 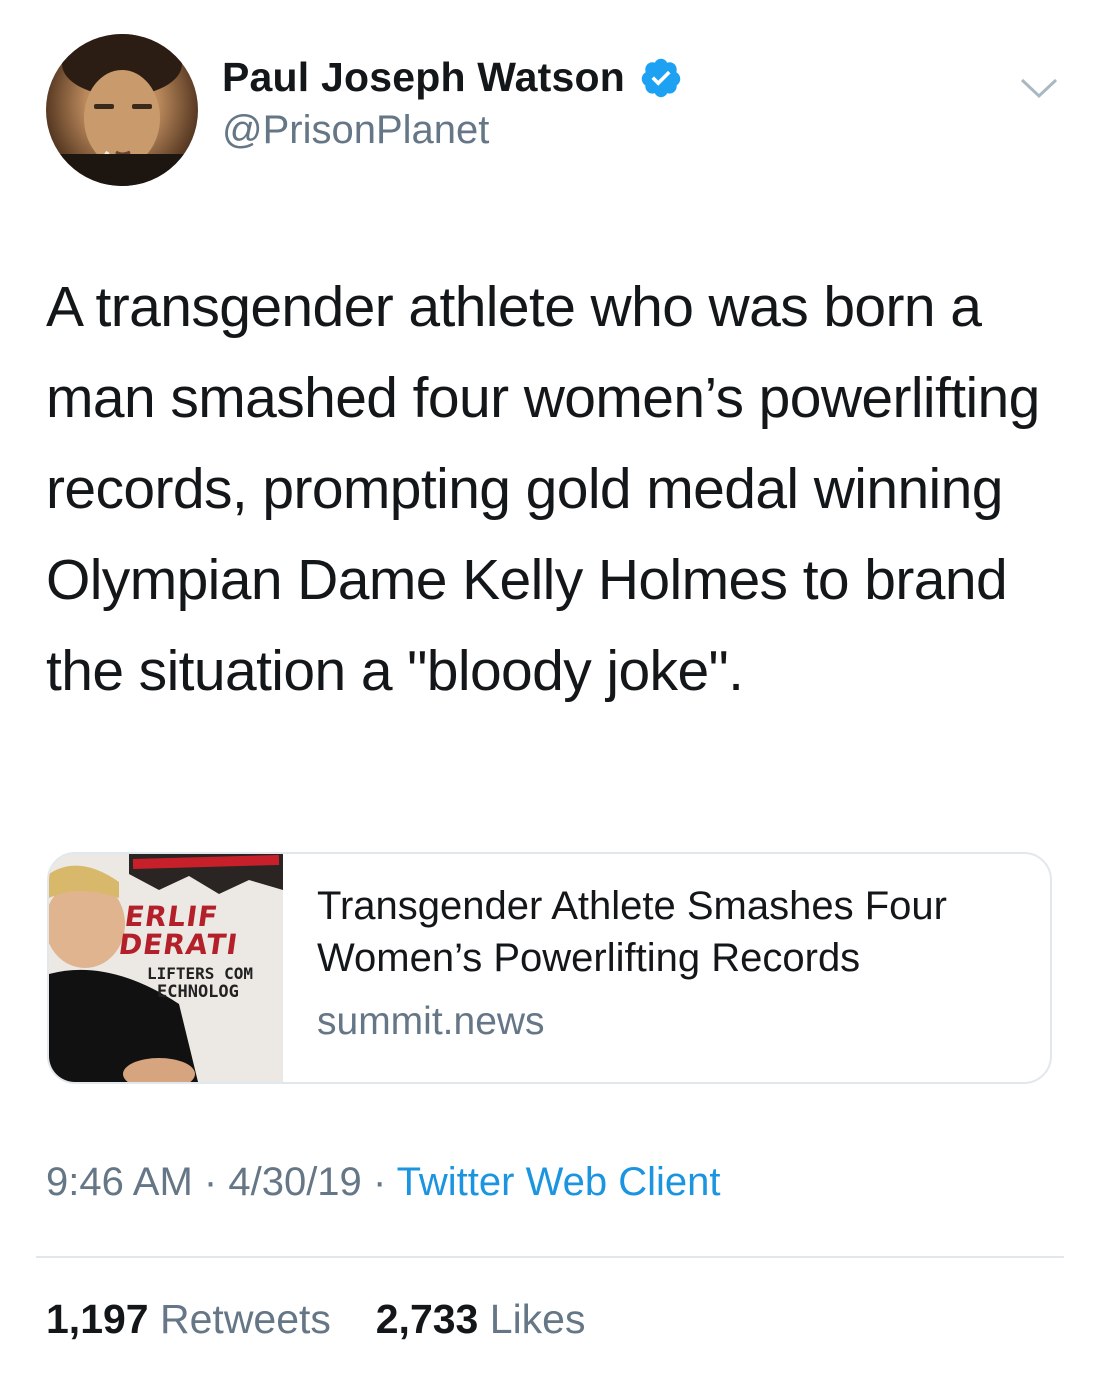 What do you see at coordinates (294, 1182) in the screenshot?
I see `tweet-date: 4/30/19` at bounding box center [294, 1182].